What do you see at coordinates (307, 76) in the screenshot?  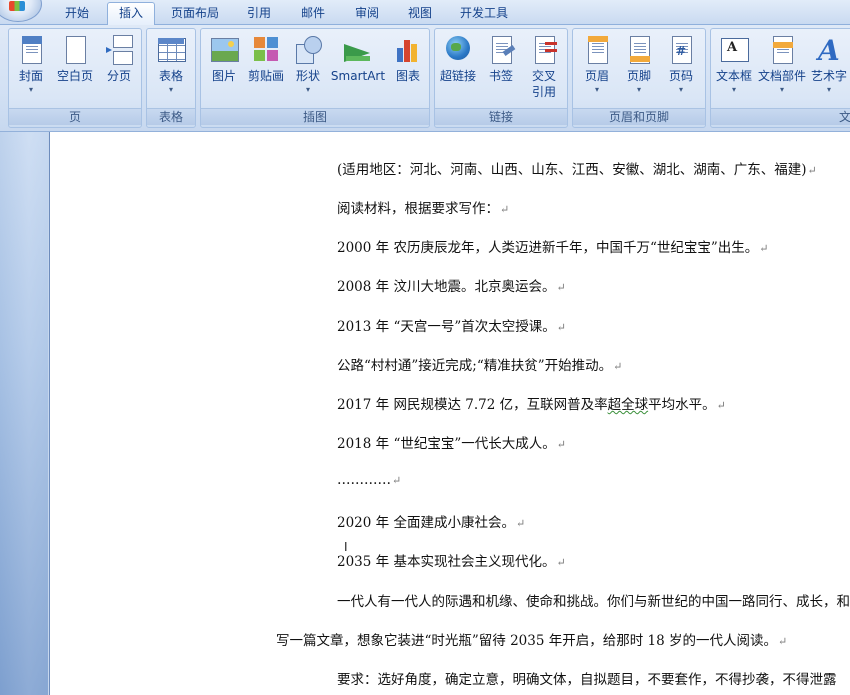 I see `shapes-label: 形状` at bounding box center [307, 76].